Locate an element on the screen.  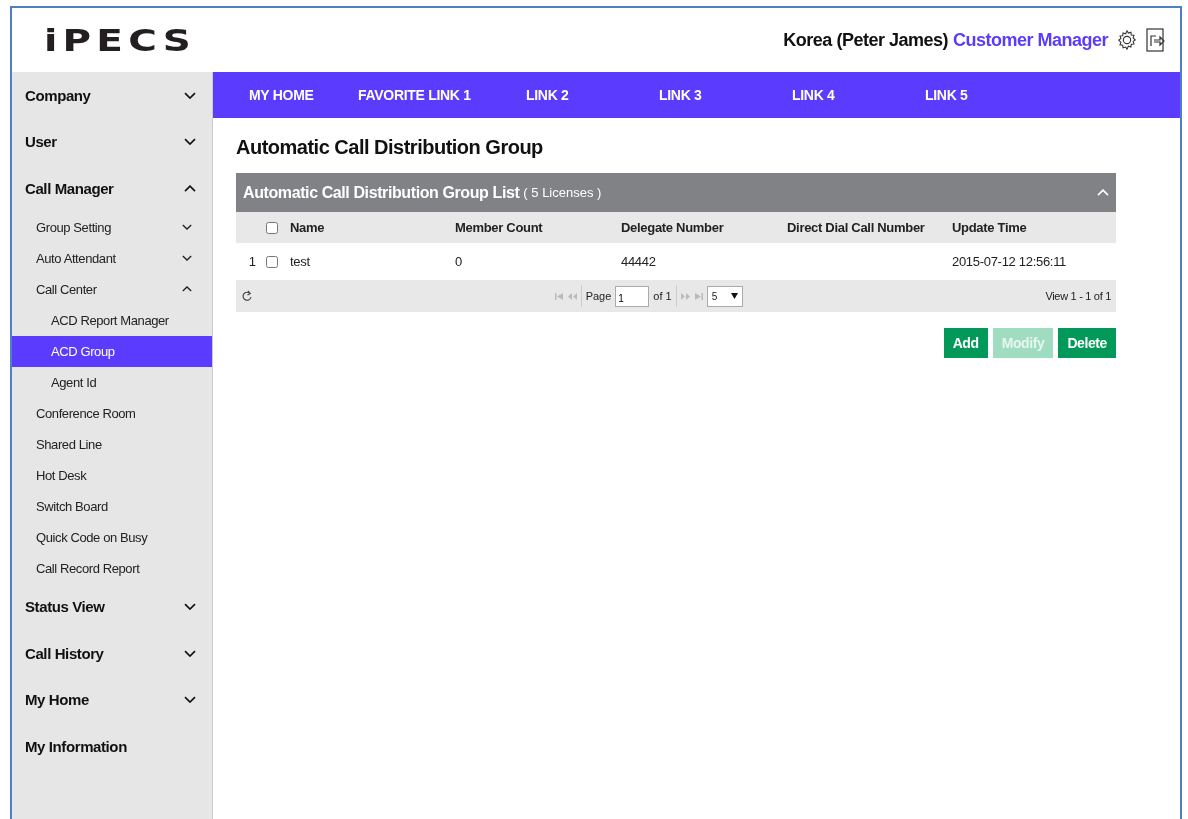
row-checkbox is located at coordinates (272, 261).